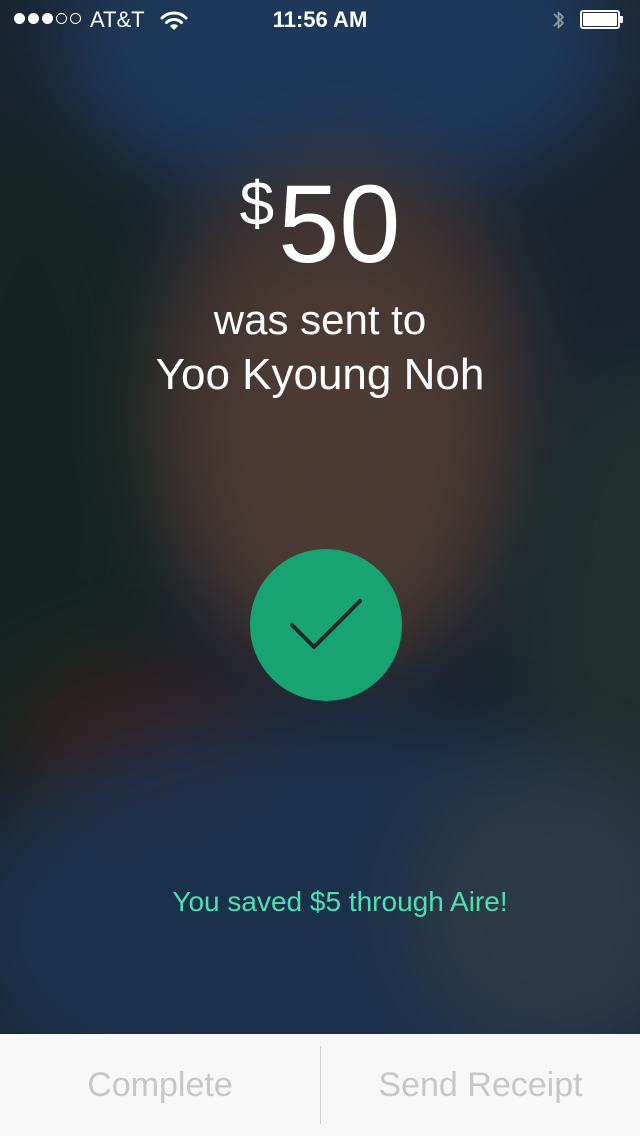  I want to click on savings-message: You saved $5 through Aire!, so click(340, 901).